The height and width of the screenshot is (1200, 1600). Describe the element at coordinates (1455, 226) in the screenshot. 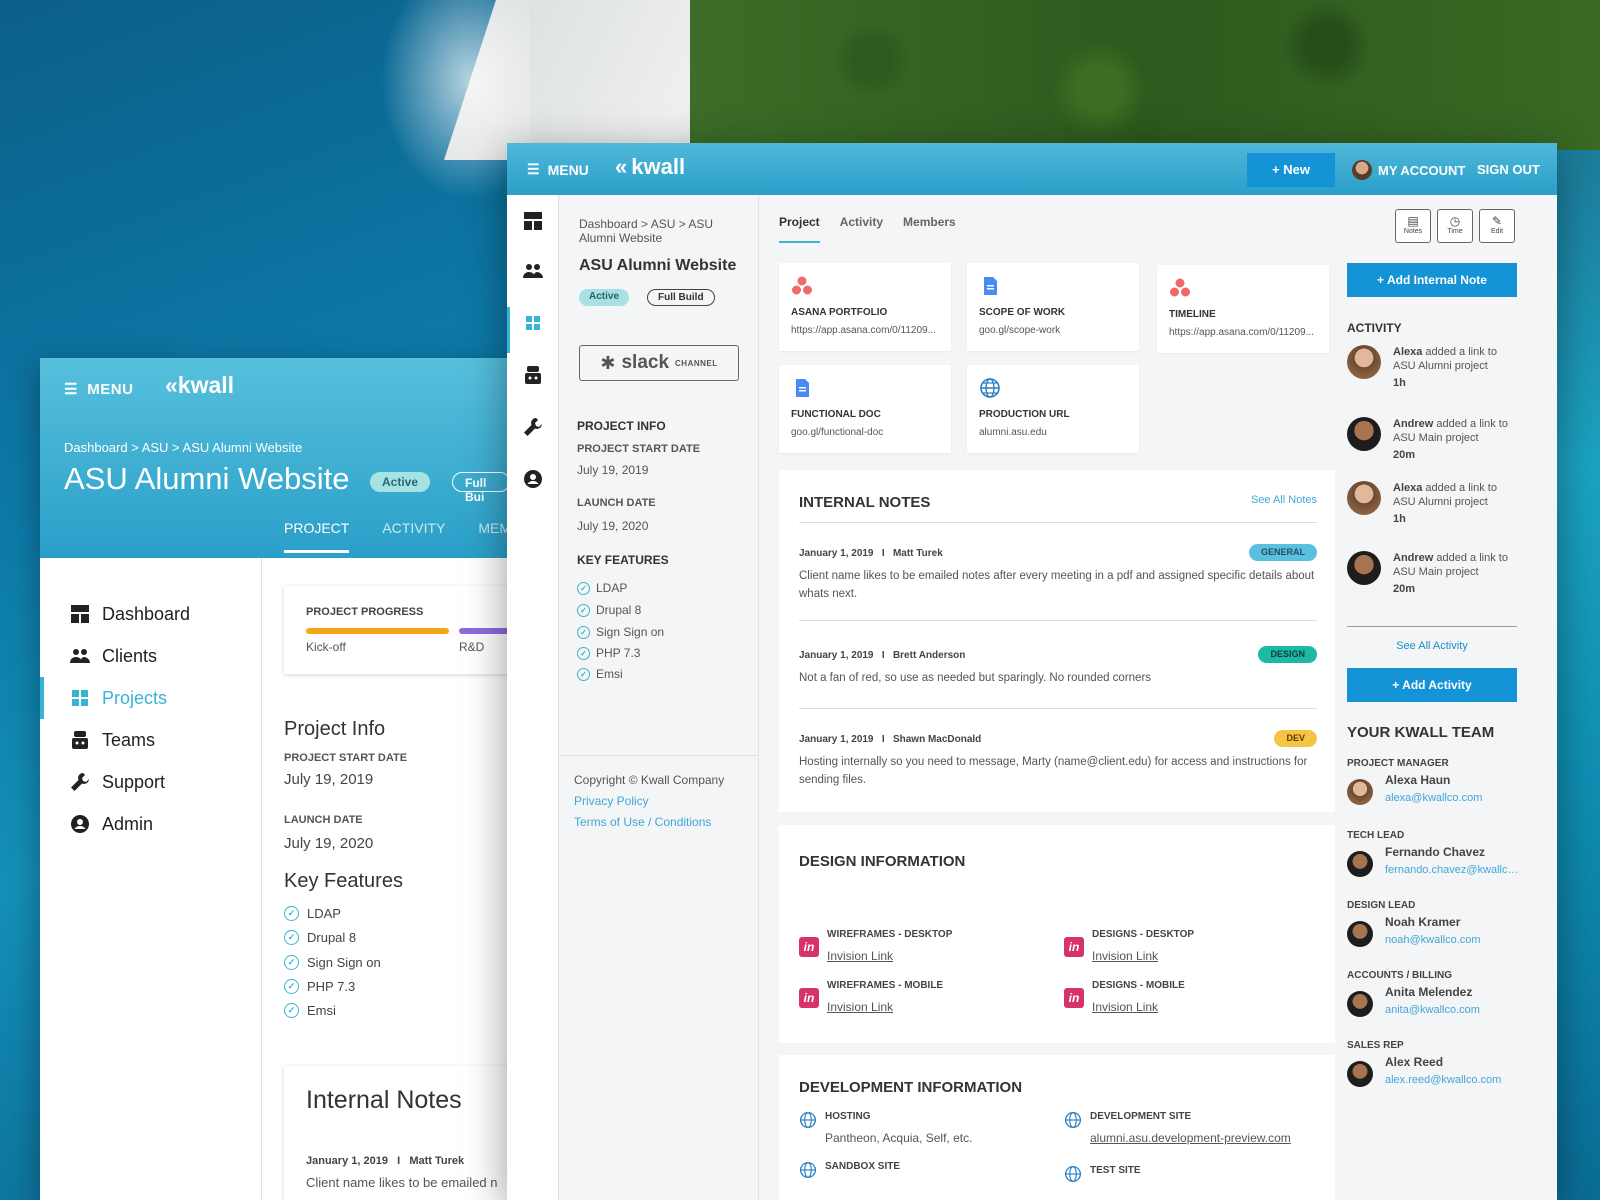

I see `time-button: ◷ Time` at that location.